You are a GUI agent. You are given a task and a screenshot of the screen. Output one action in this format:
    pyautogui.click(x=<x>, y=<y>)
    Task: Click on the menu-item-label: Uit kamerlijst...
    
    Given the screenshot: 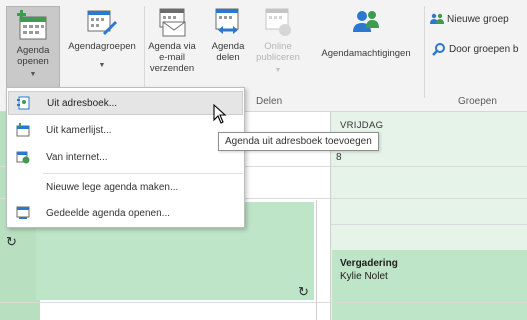 What is the action you would take?
    pyautogui.click(x=79, y=130)
    